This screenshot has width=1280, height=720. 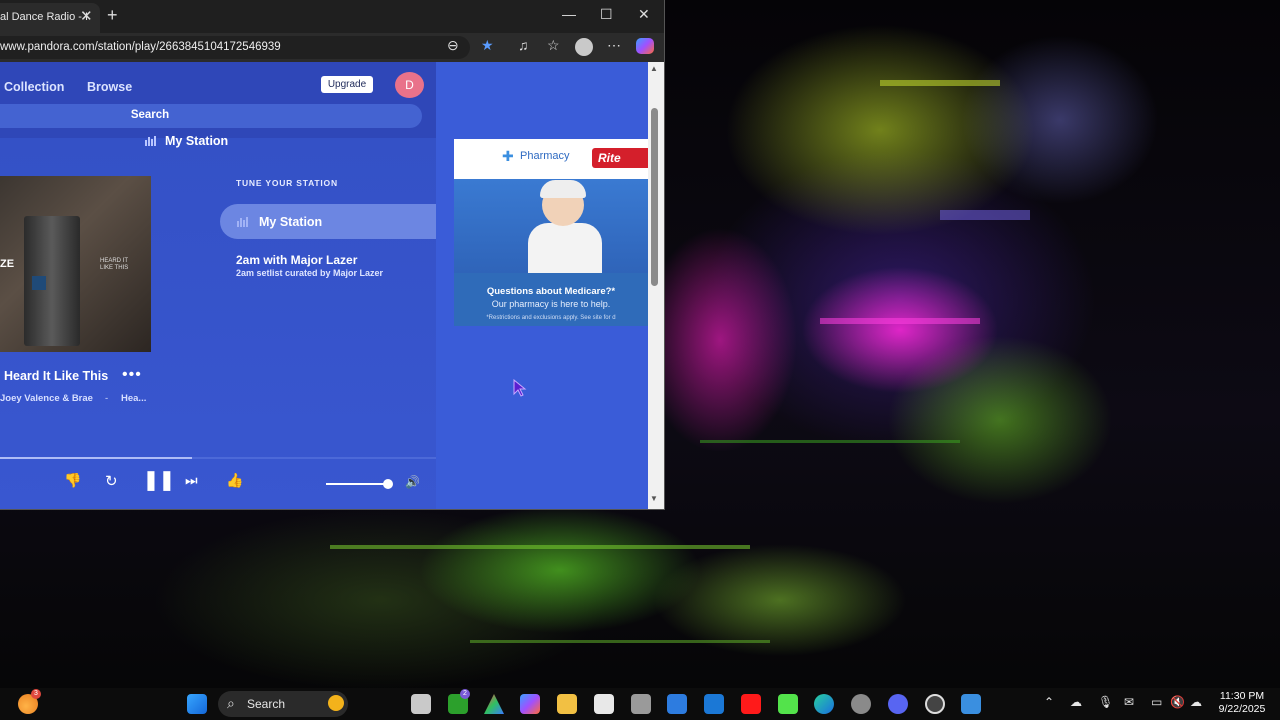 I want to click on album-art: ZE HEARD IT LIKE THIS, so click(x=75, y=264).